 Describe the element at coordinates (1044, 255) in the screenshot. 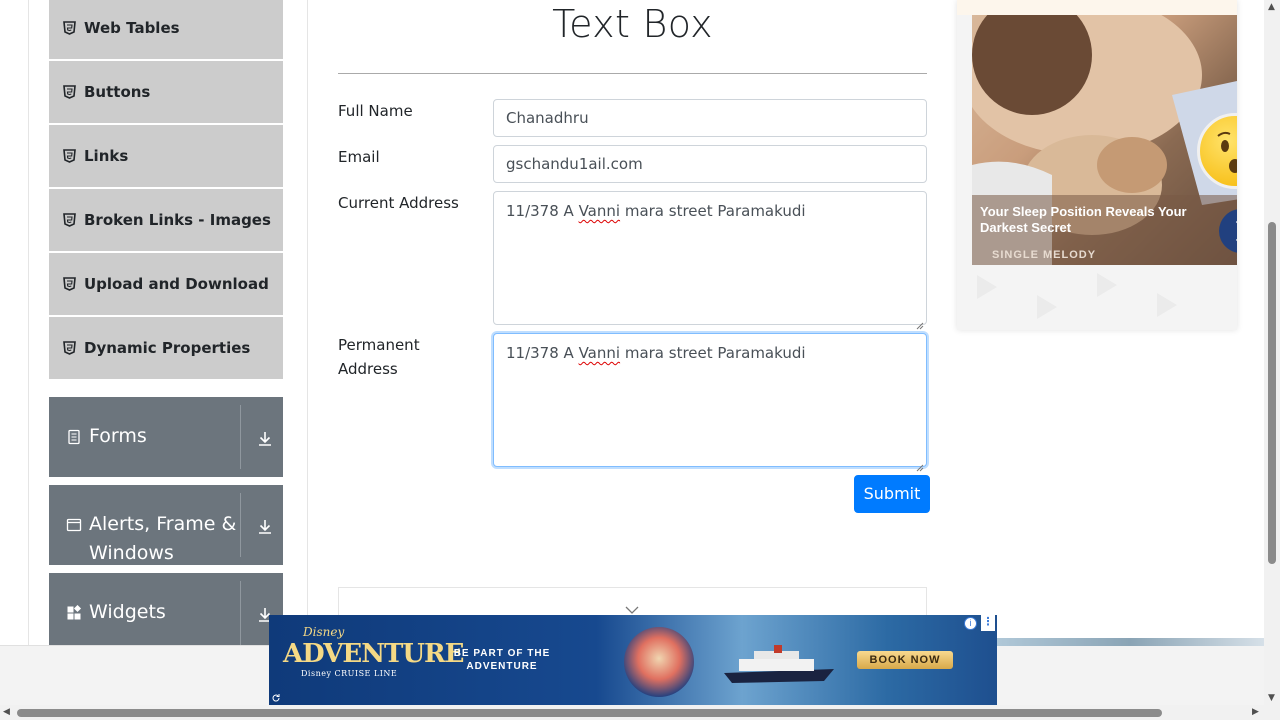

I see `ad-brand: SINGLE MELODY` at that location.